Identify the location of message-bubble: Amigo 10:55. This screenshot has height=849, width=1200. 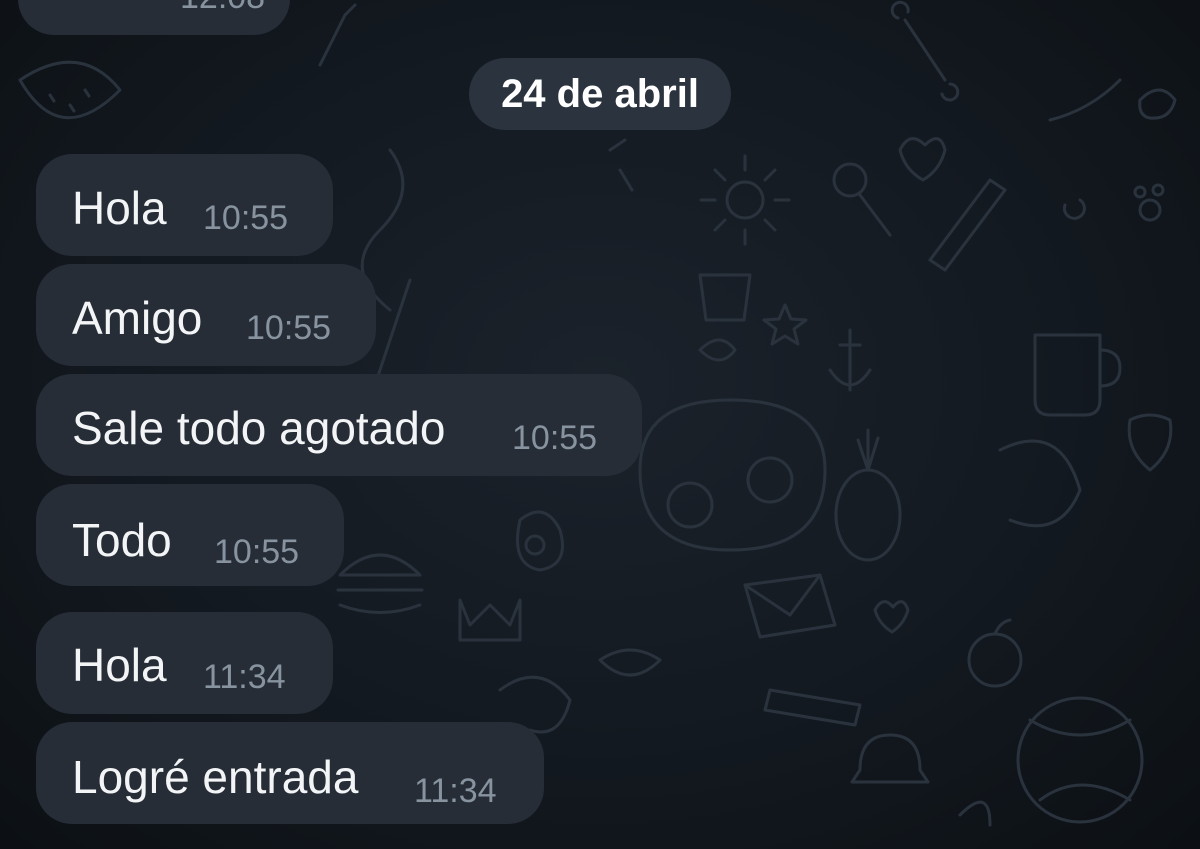
(206, 315).